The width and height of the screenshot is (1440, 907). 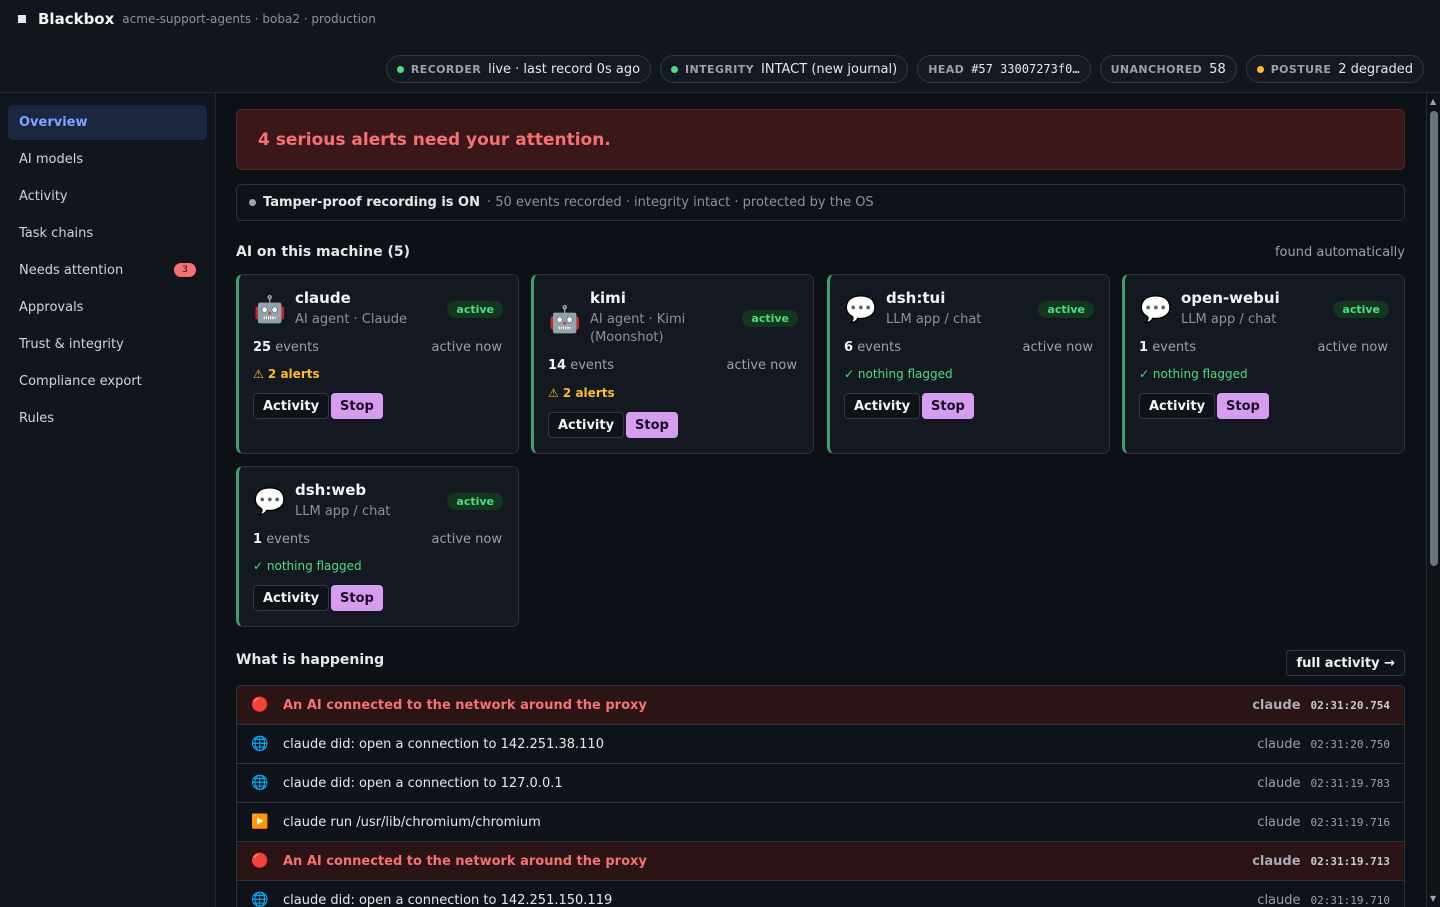 What do you see at coordinates (260, 822) in the screenshot?
I see `play-icon: ▶️` at bounding box center [260, 822].